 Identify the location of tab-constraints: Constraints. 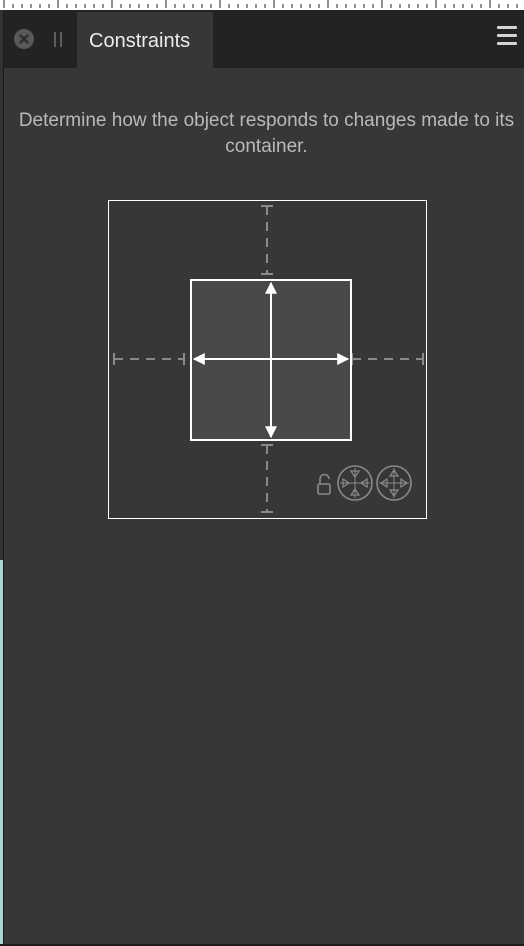
(145, 40).